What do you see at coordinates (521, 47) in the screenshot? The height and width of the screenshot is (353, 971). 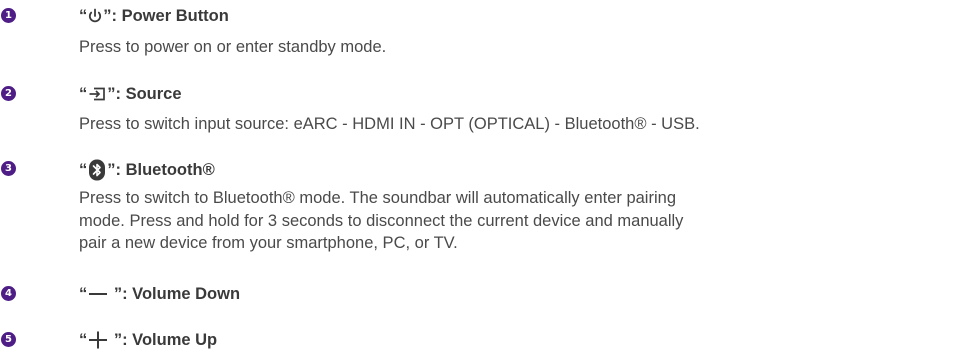 I see `item-description: Press to power on or enter standby mode.` at bounding box center [521, 47].